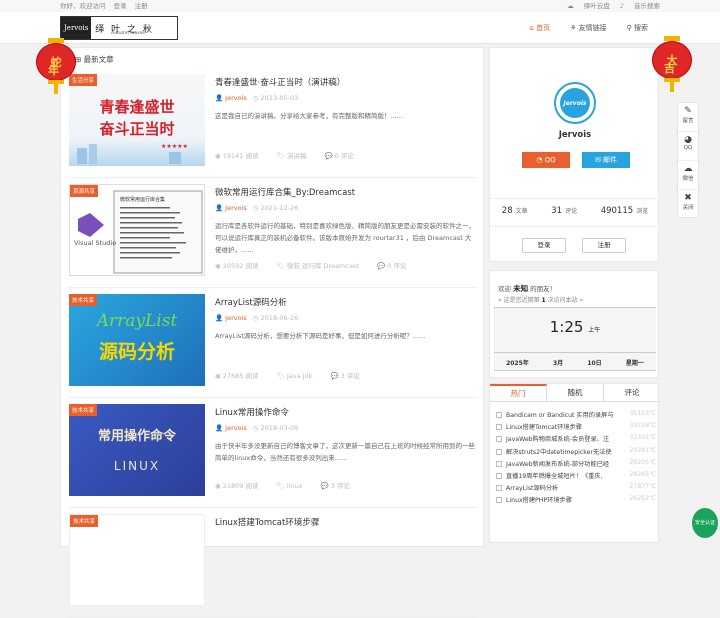 This screenshot has width=720, height=618. What do you see at coordinates (576, 440) in the screenshot?
I see `list-item: JavaWeb购物商城系统-会员登录、注 32331℃` at bounding box center [576, 440].